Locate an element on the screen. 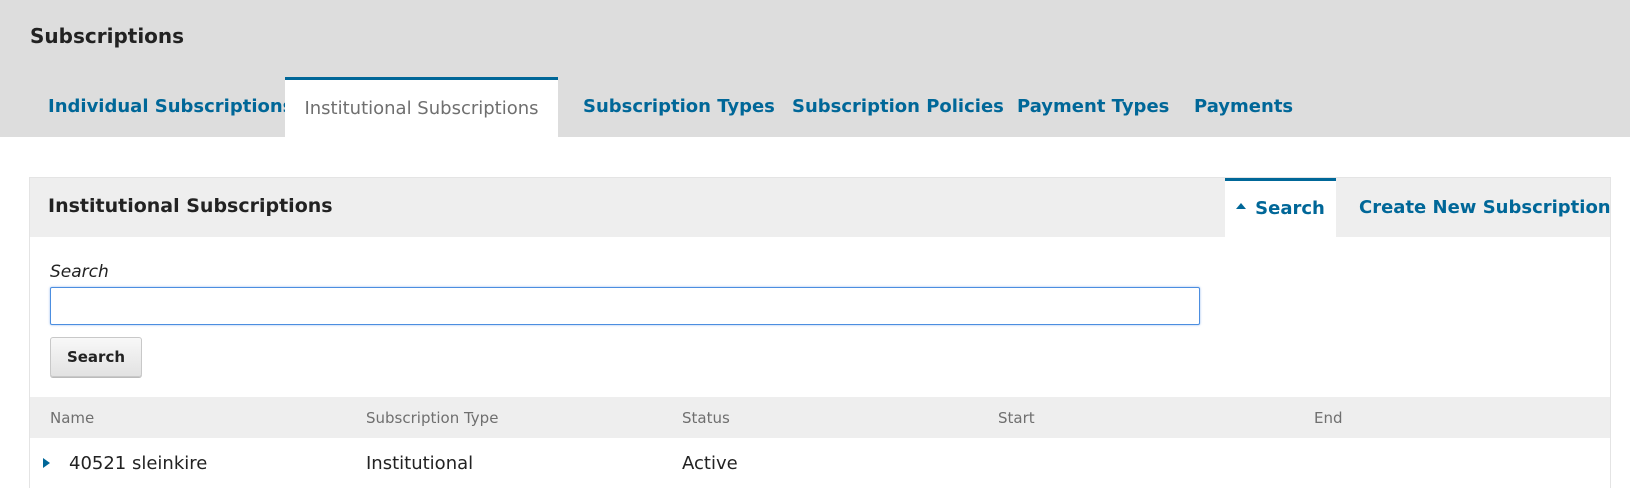  column-header-name: Name is located at coordinates (72, 418).